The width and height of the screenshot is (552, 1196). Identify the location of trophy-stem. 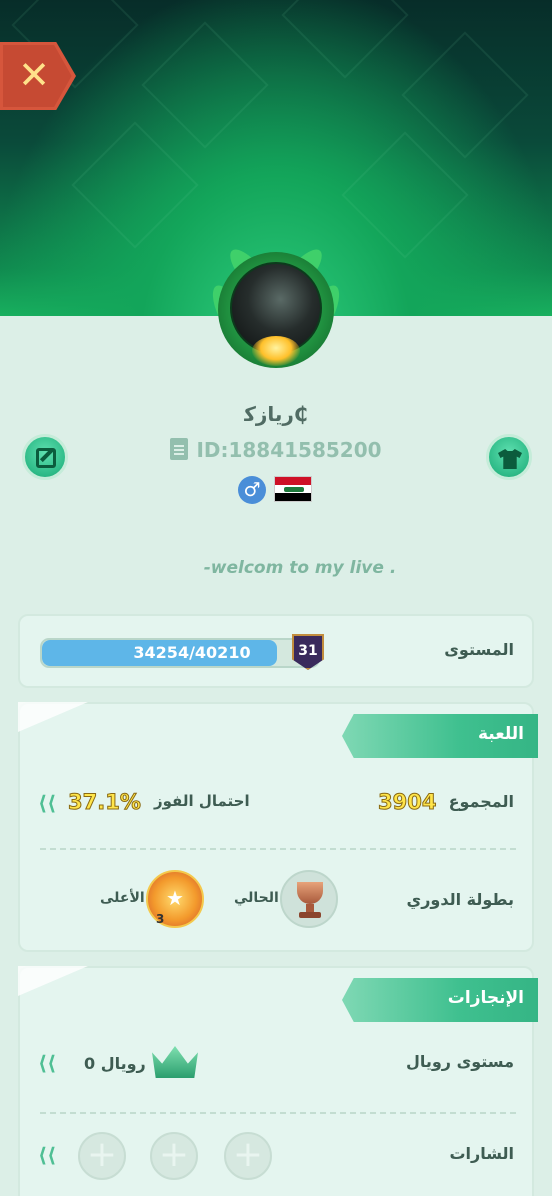
(310, 908).